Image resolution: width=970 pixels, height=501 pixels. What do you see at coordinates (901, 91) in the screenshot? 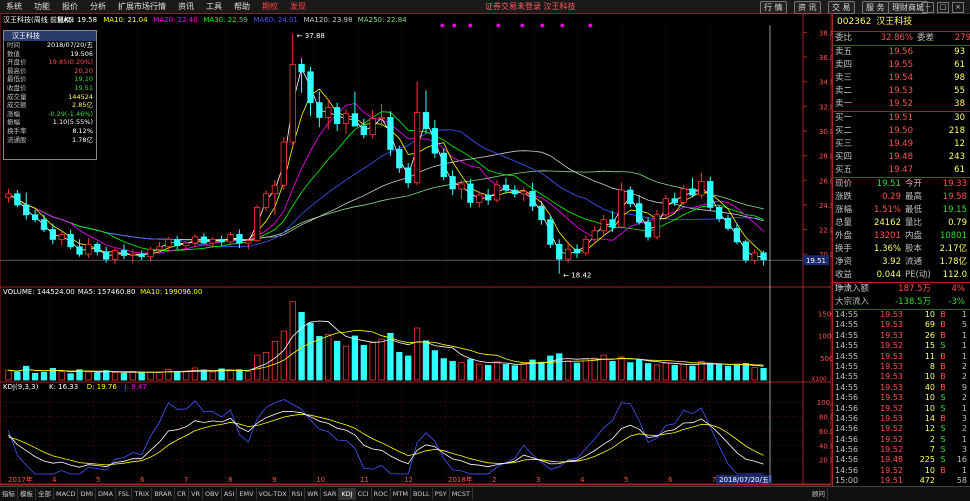
I see `order-row: 卖二 19.53 55` at bounding box center [901, 91].